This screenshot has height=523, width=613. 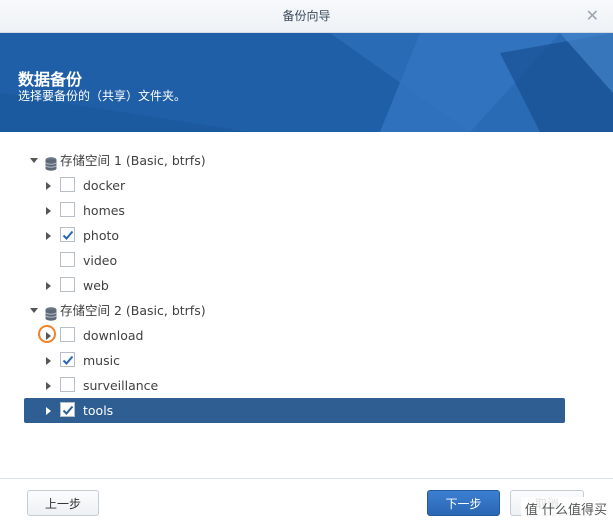 What do you see at coordinates (101, 235) in the screenshot?
I see `folder-label: photo` at bounding box center [101, 235].